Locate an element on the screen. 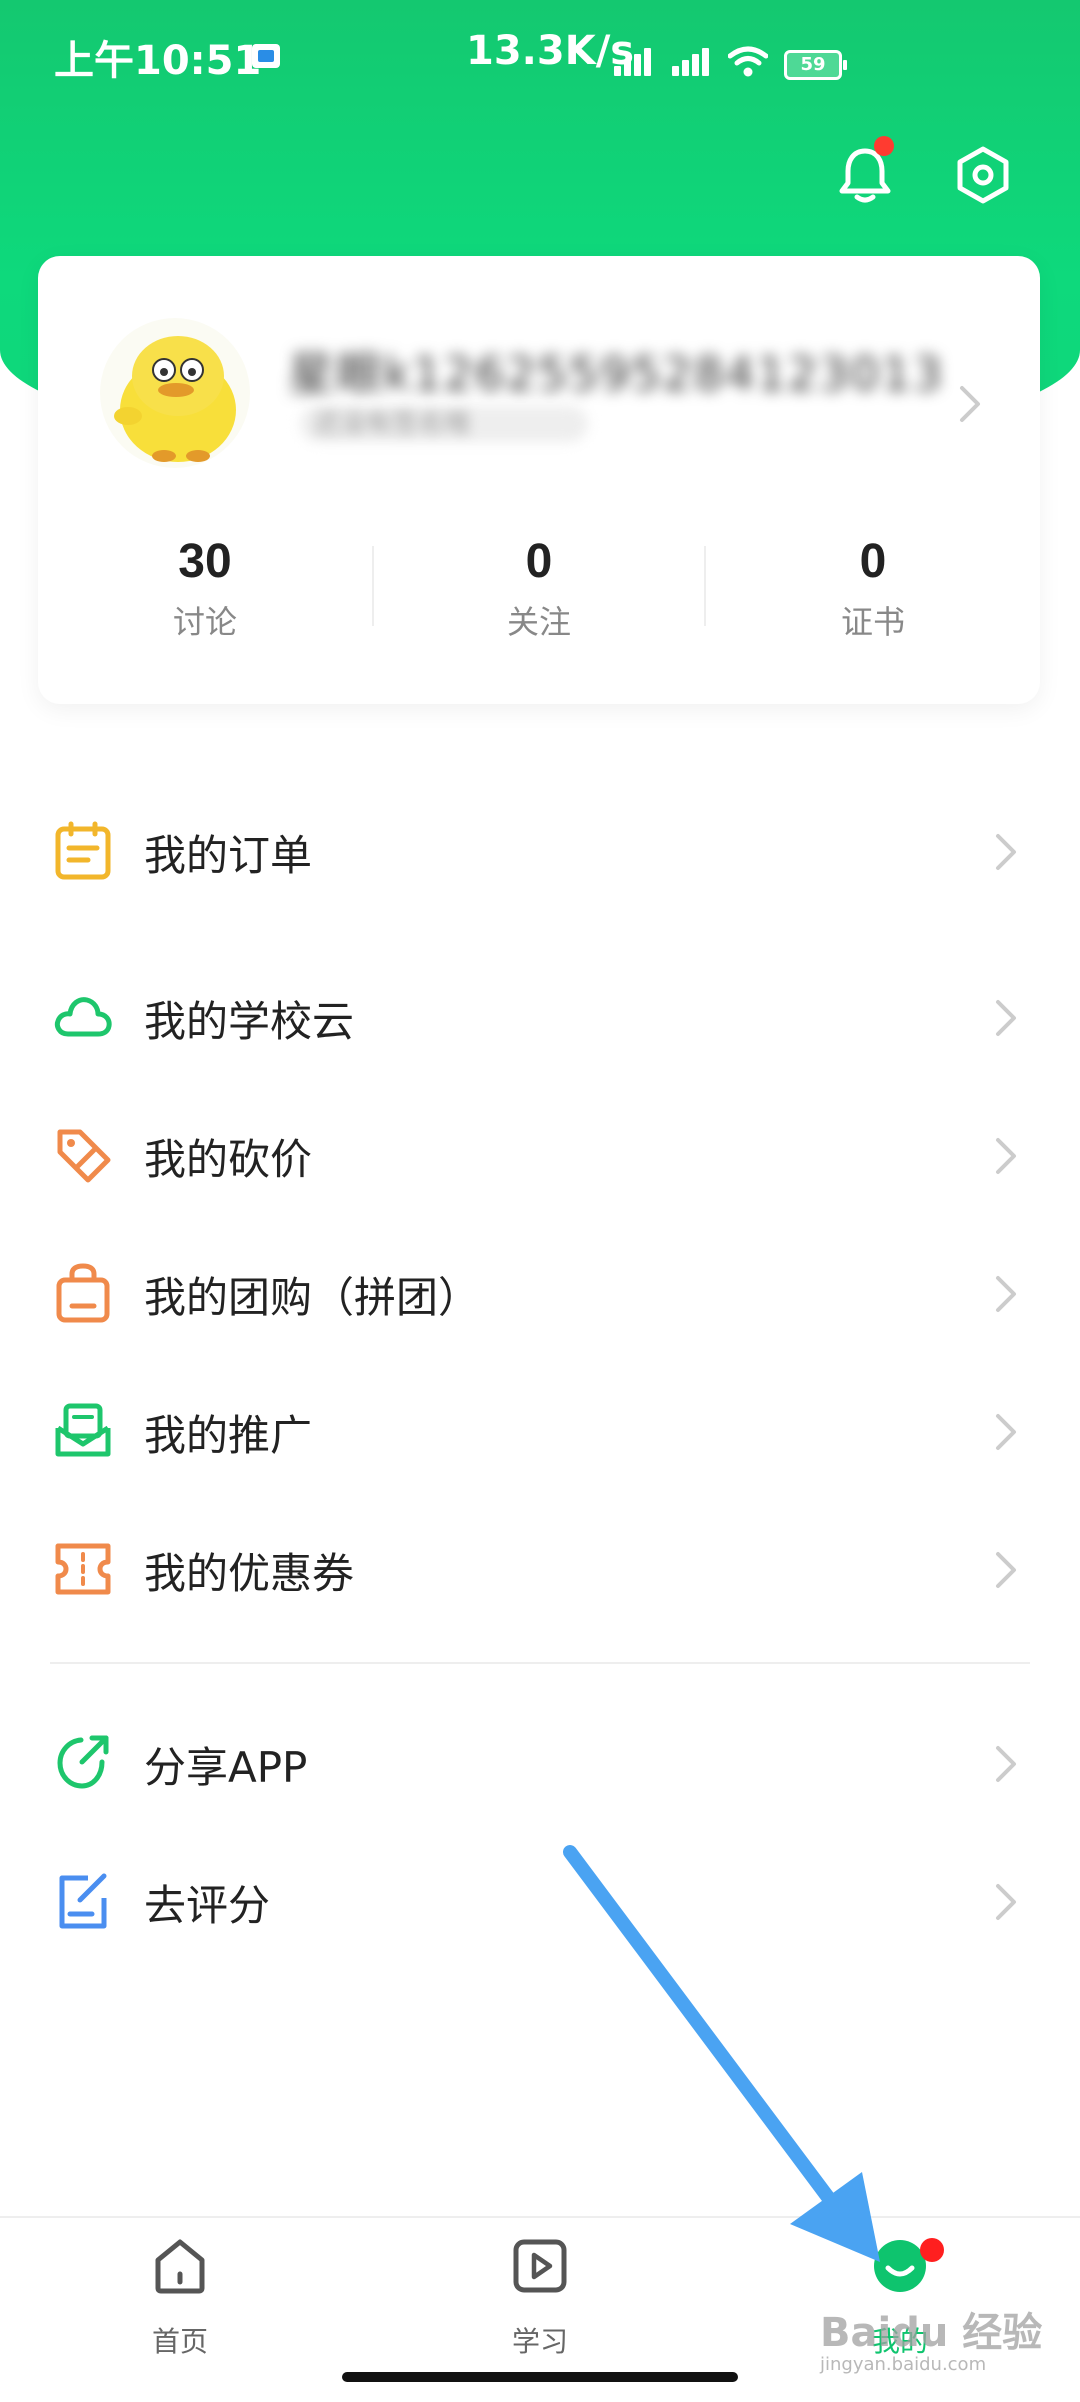  stat-discussions: 30 讨论 is located at coordinates (205, 591).